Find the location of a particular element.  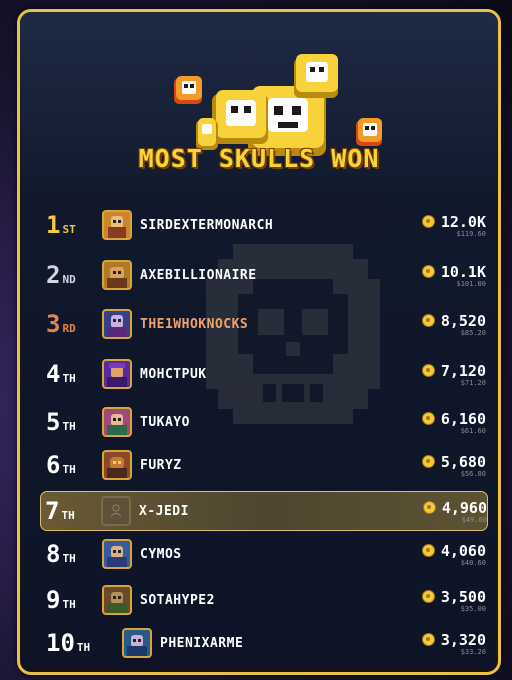

usd-value: $35.00 is located at coordinates (473, 608).